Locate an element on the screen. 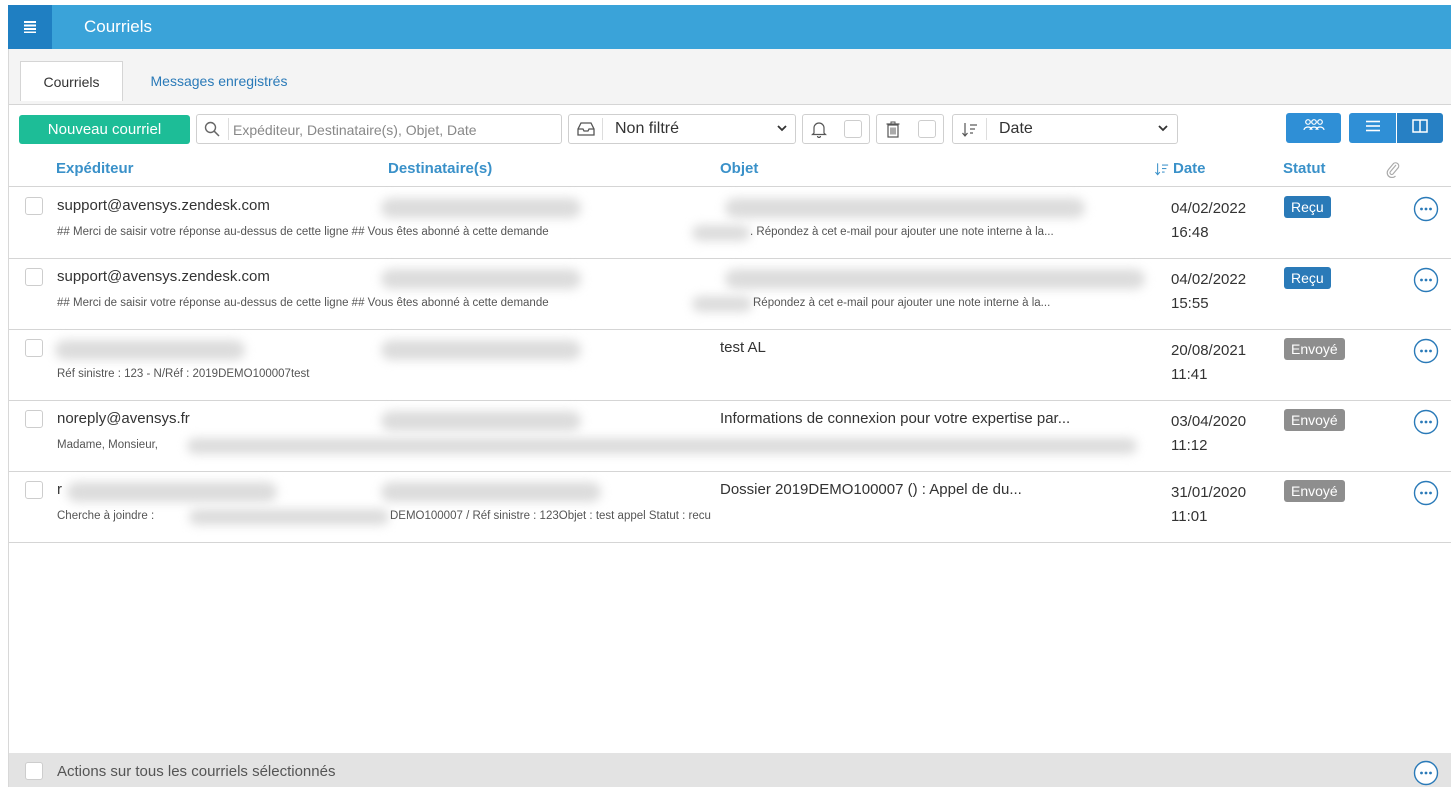 Image resolution: width=1451 pixels, height=787 pixels. sort-separator is located at coordinates (986, 129).